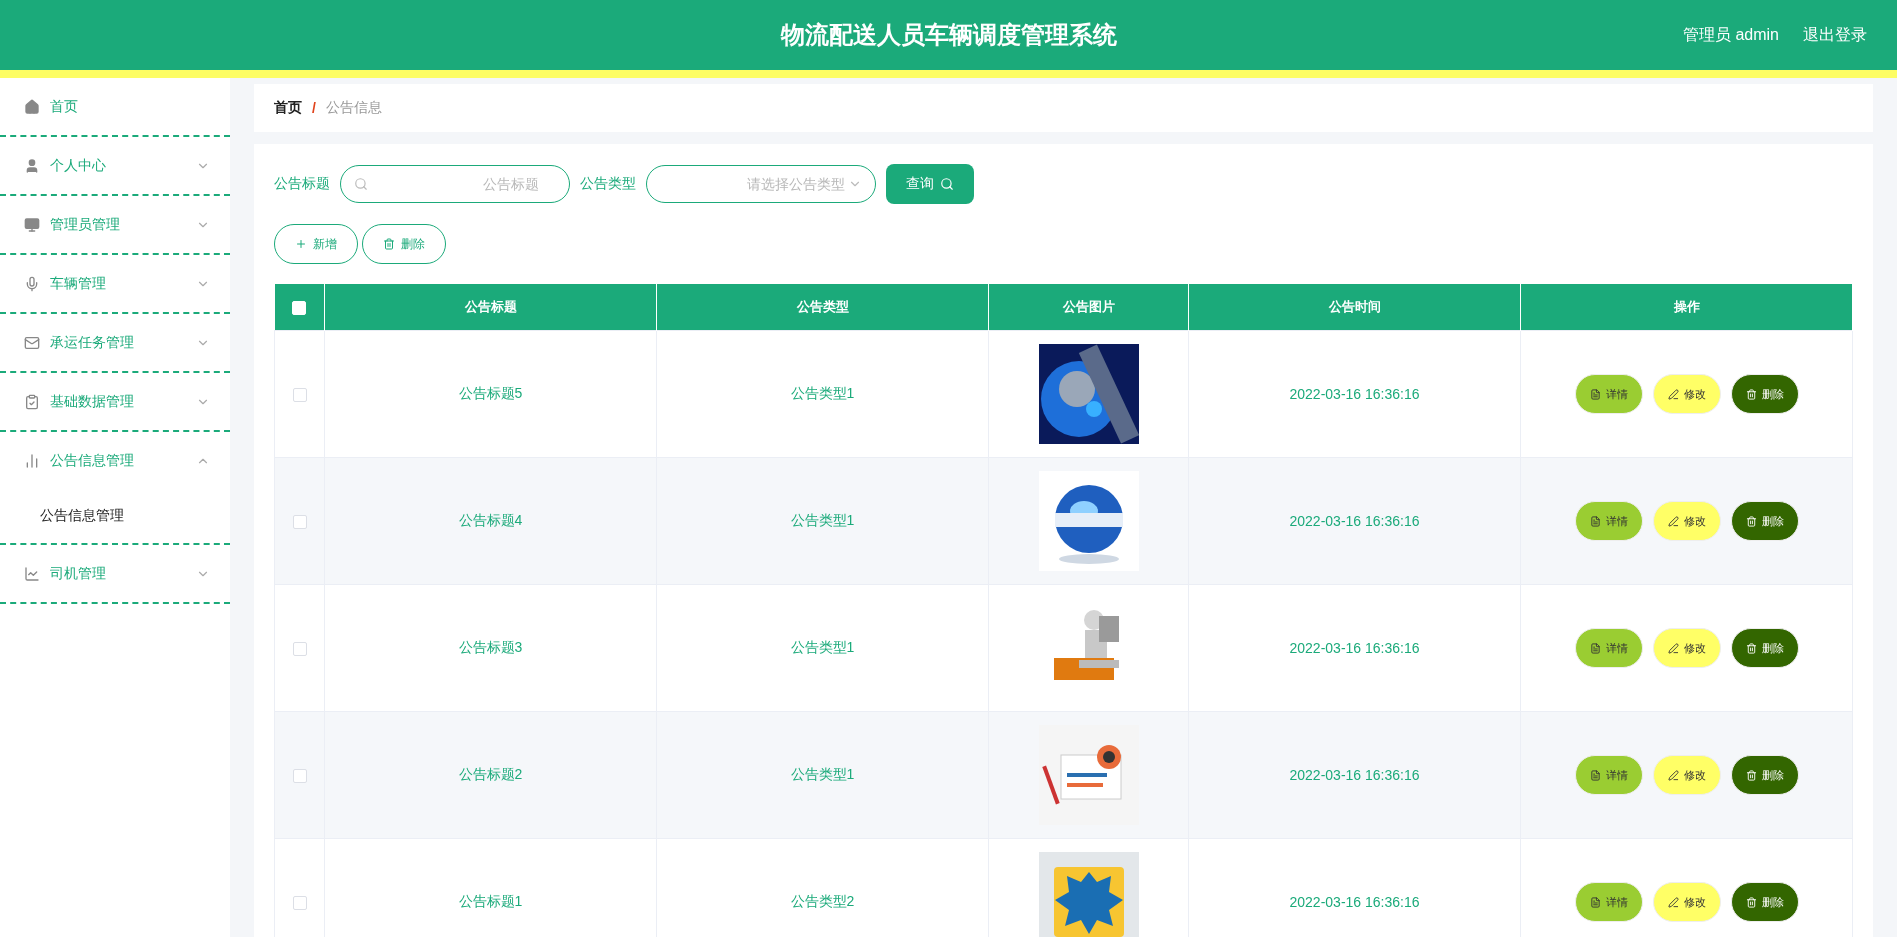  I want to click on menu-label: 车辆管理, so click(78, 283).